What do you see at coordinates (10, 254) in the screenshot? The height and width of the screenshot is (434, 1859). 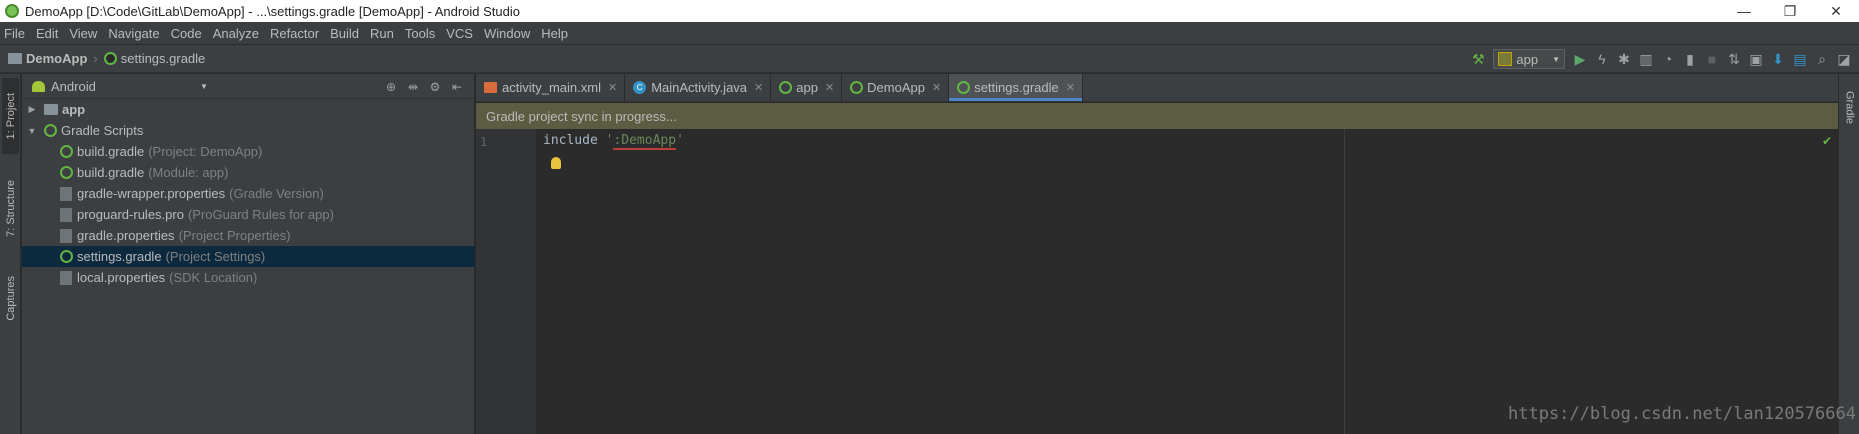 I see `left-tool-strip: 1: Project 7: Structure Captures` at bounding box center [10, 254].